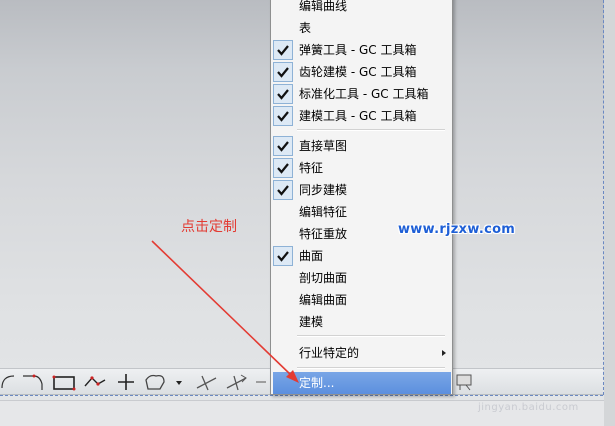 Image resolution: width=615 pixels, height=426 pixels. Describe the element at coordinates (361, 278) in the screenshot. I see `menu-item-section-surface: 剖切曲面` at that location.